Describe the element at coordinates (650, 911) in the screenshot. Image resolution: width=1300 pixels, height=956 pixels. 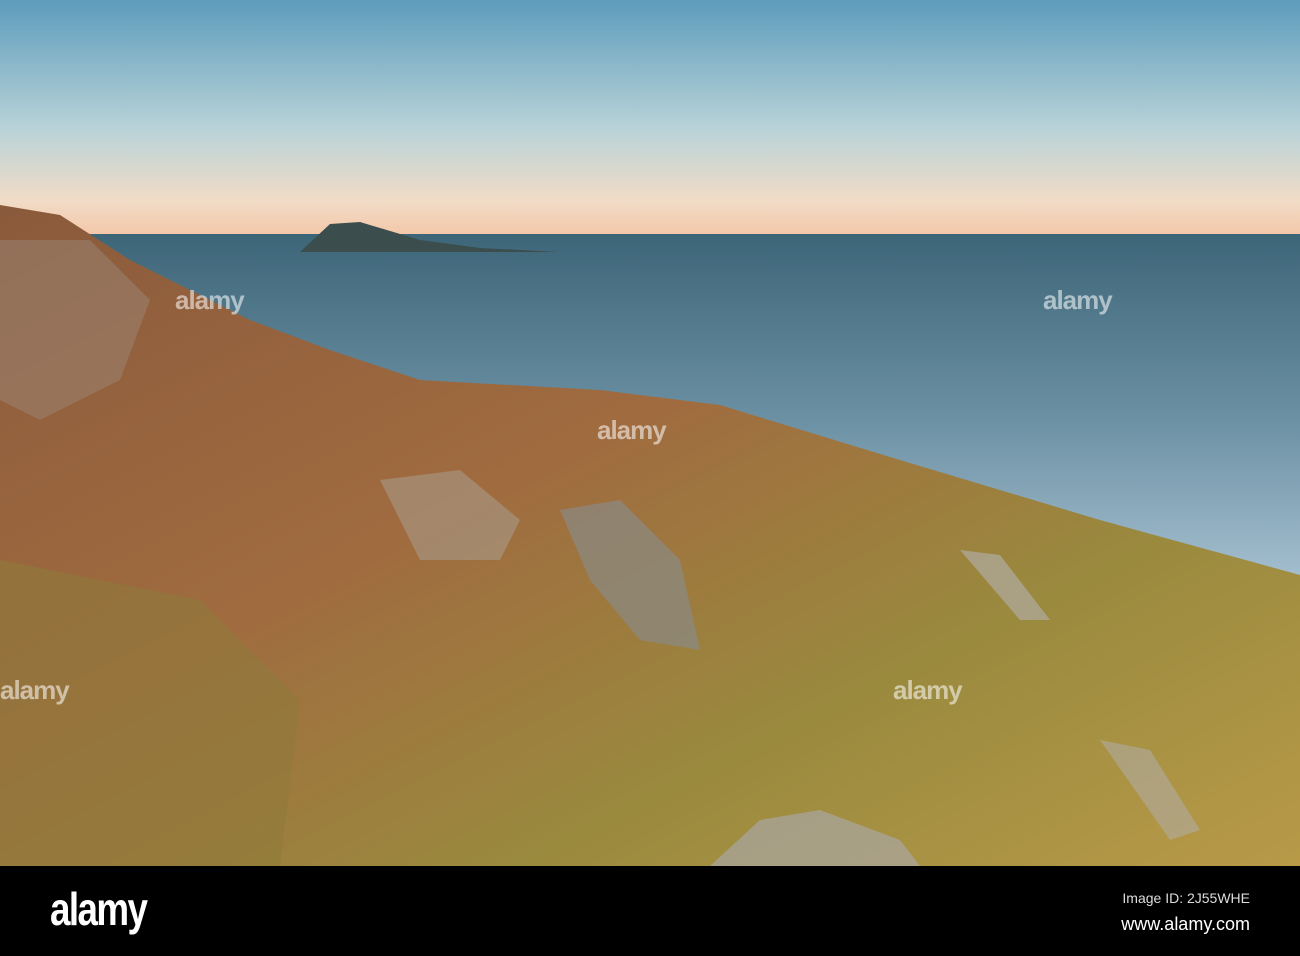
I see `footer-bar: alamy Image ID: 2J55WHE www.alamy.com` at that location.